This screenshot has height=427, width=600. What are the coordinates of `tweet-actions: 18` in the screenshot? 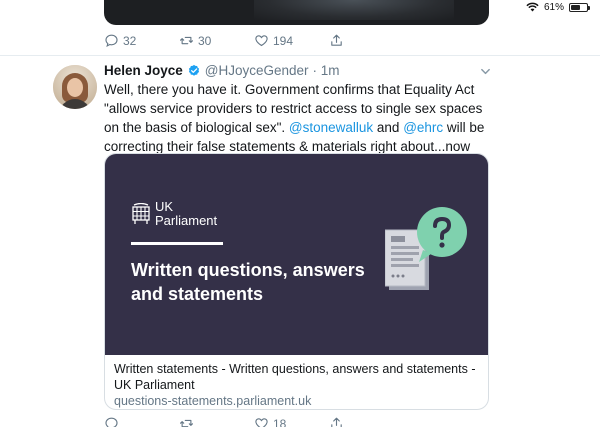 It's located at (254, 421).